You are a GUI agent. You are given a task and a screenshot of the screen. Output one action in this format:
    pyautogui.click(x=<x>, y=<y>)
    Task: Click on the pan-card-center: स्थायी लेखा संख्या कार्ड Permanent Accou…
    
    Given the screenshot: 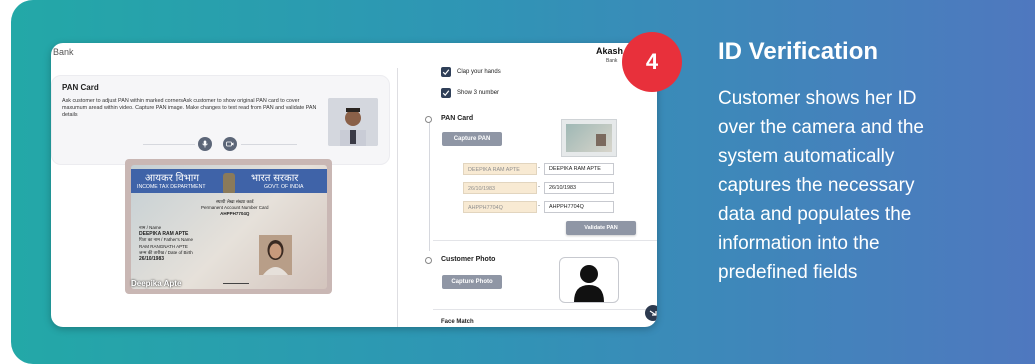 What is the action you would take?
    pyautogui.click(x=235, y=208)
    